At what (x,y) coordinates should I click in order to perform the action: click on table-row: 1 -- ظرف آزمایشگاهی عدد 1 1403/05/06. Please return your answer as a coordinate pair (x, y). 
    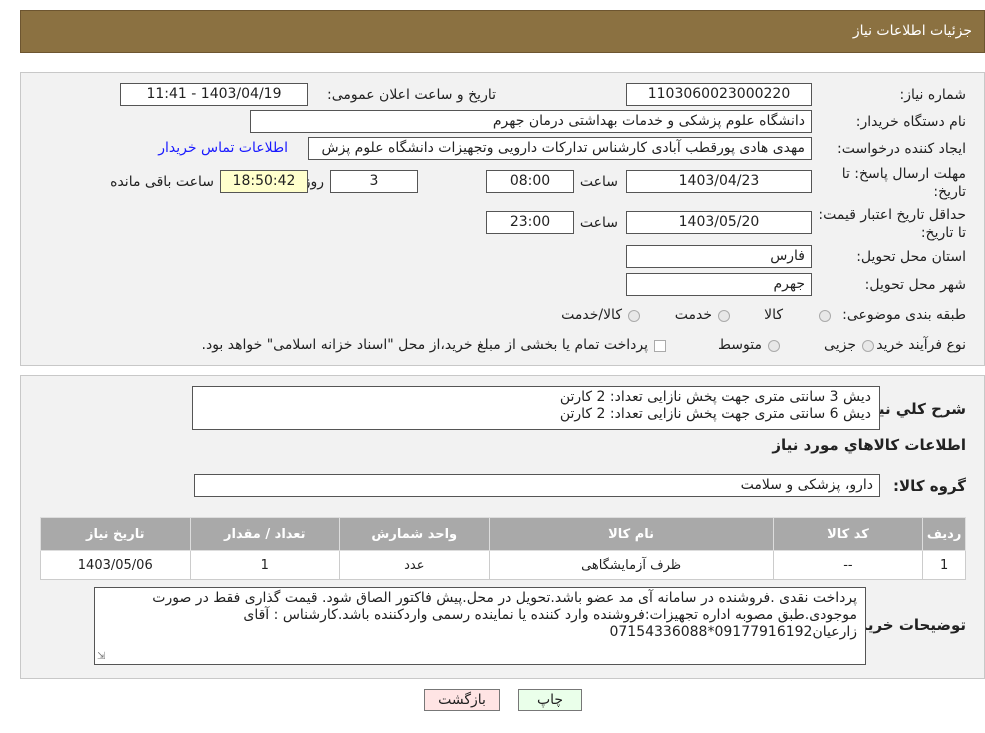
    Looking at the image, I should click on (503, 565).